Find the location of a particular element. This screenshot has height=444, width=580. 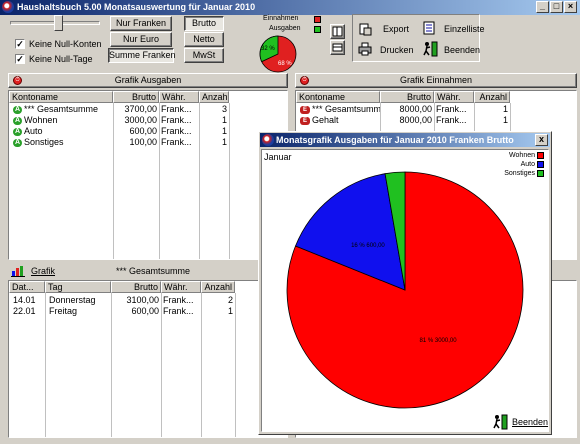

netto-button: Netto is located at coordinates (204, 39).